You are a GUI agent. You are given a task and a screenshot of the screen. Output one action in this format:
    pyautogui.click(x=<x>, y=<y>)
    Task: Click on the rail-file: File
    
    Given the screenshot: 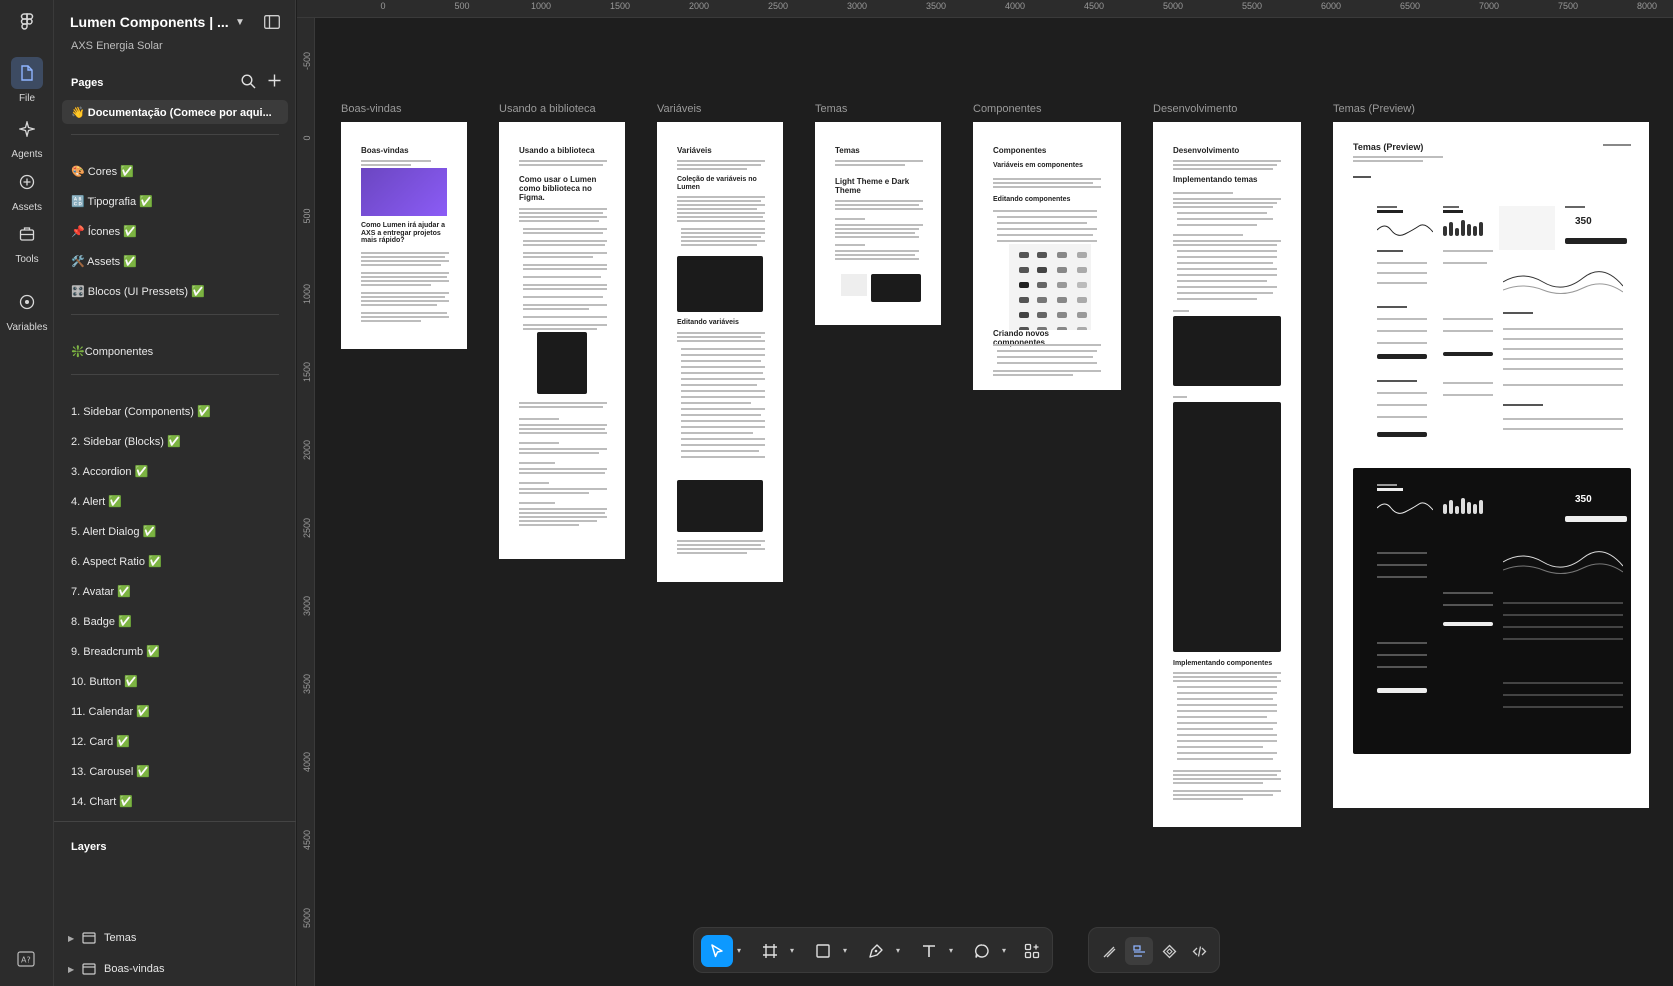 What is the action you would take?
    pyautogui.click(x=27, y=80)
    